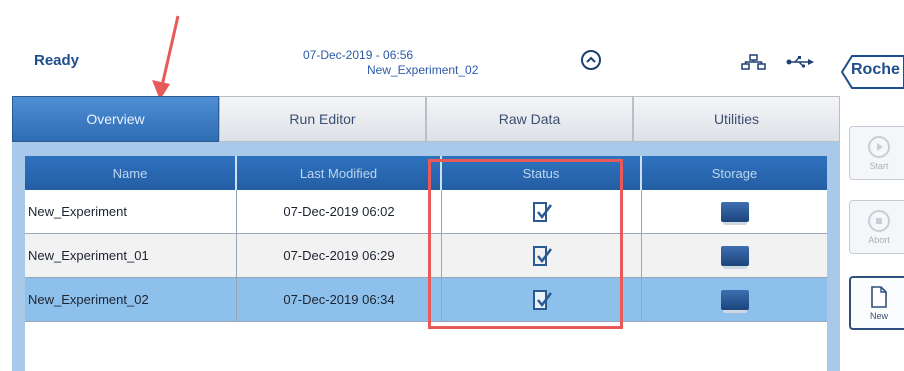 The width and height of the screenshot is (904, 371). What do you see at coordinates (322, 119) in the screenshot?
I see `tab-run-editor: Run Editor` at bounding box center [322, 119].